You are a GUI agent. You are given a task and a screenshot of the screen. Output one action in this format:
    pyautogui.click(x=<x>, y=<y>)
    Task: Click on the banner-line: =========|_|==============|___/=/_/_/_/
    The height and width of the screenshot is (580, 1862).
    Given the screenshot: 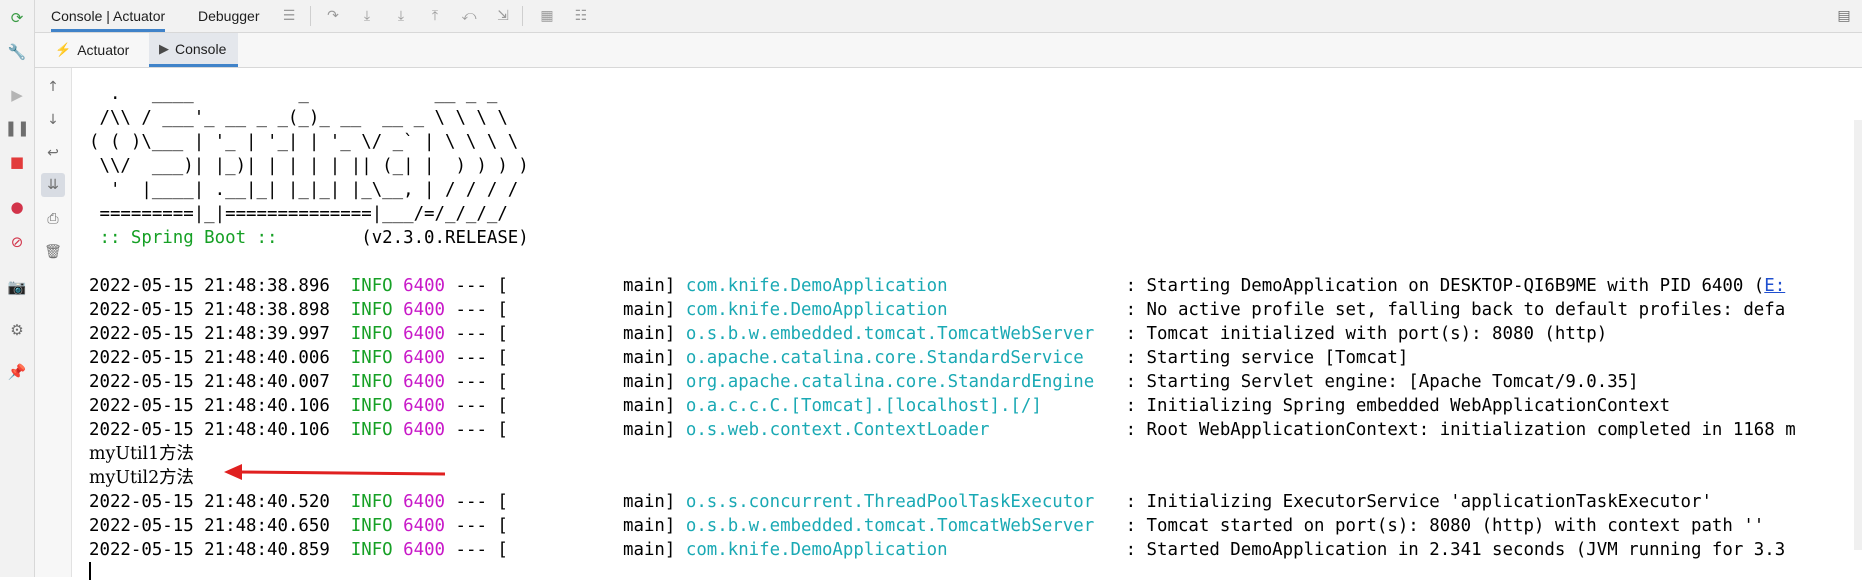 What is the action you would take?
    pyautogui.click(x=298, y=214)
    